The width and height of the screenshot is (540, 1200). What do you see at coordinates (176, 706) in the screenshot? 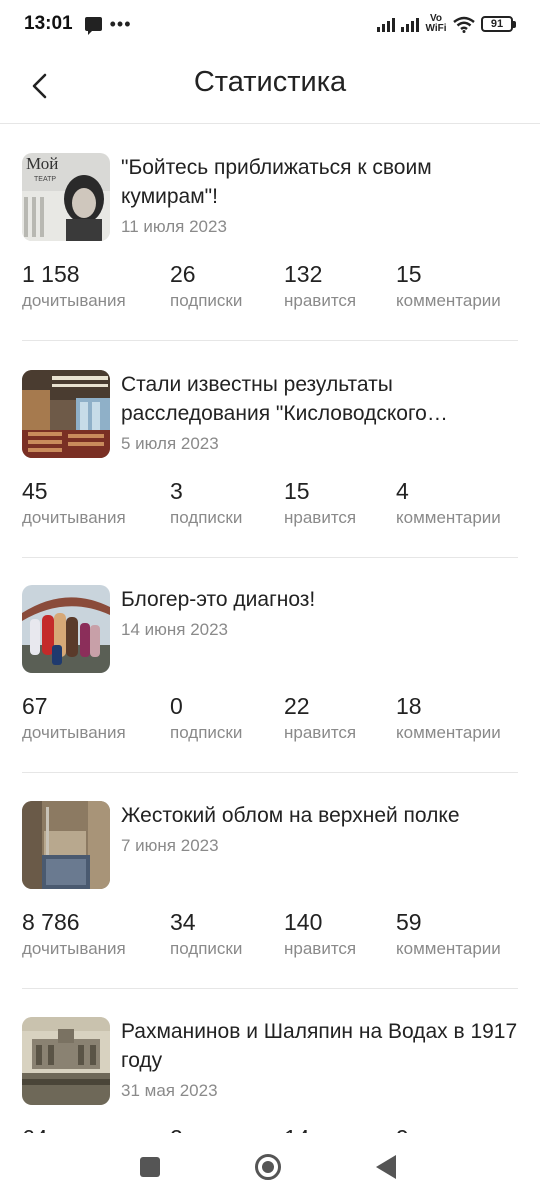
I see `stat-value: 0` at bounding box center [176, 706].